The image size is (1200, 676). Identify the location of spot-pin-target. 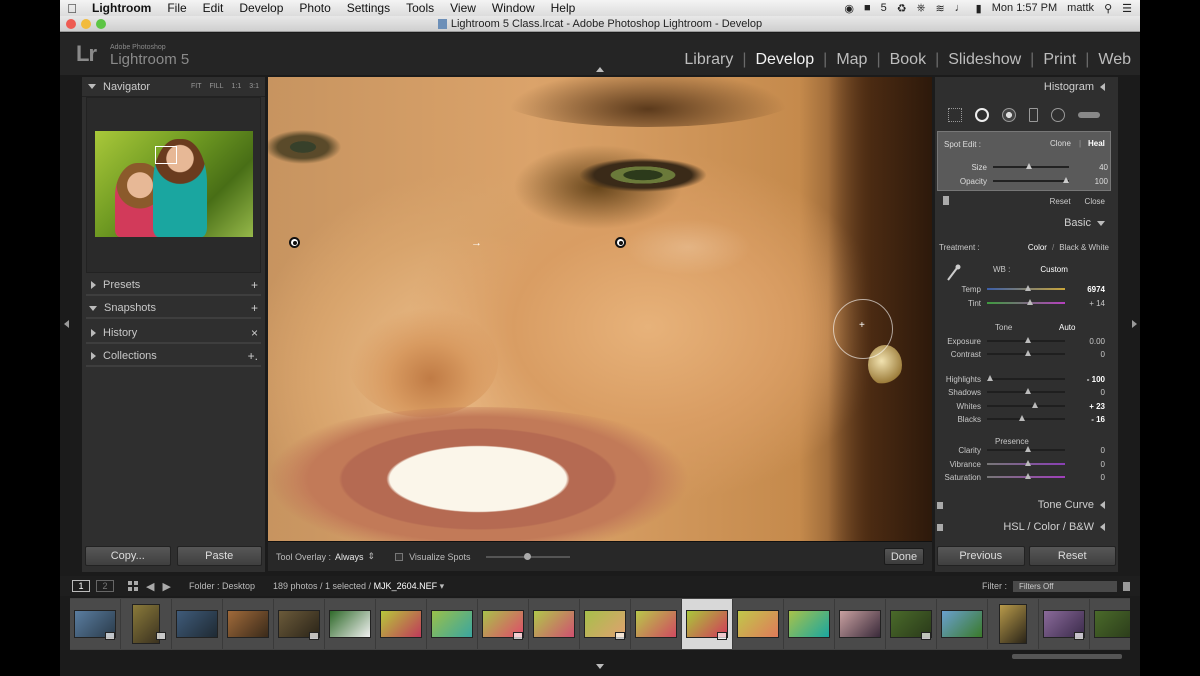
(620, 242).